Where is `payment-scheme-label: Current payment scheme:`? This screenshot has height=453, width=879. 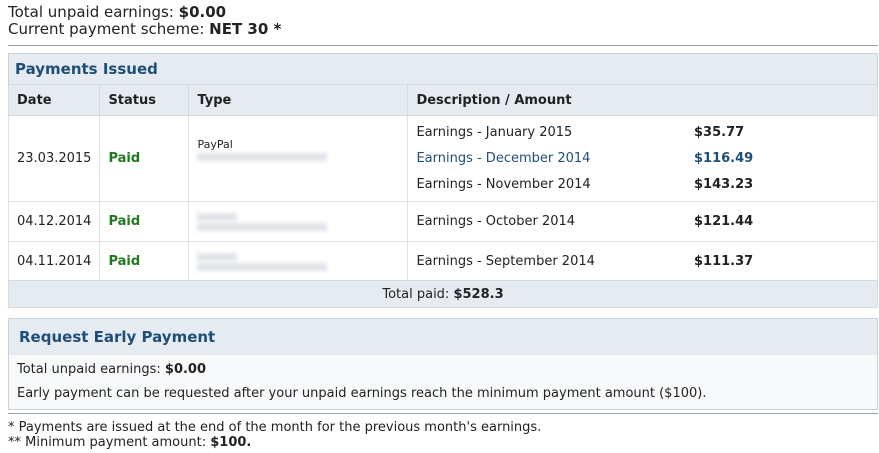 payment-scheme-label: Current payment scheme: is located at coordinates (106, 29).